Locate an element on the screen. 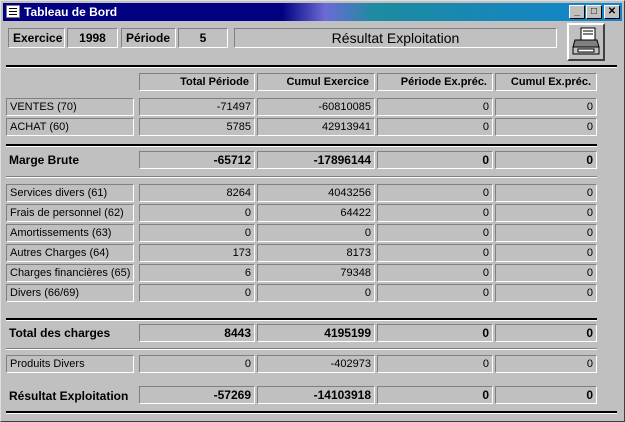 The height and width of the screenshot is (422, 625). cell-achat-cumul-exercice: 42913941 is located at coordinates (316, 127).